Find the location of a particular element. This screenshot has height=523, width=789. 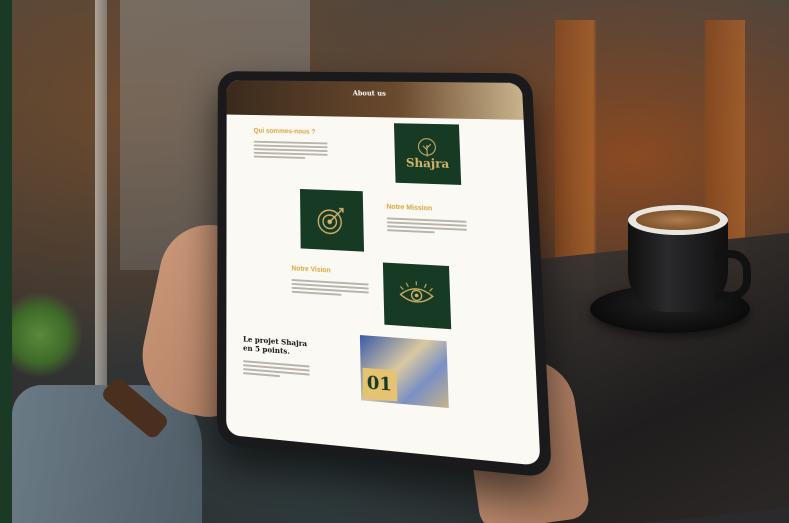

target-icon is located at coordinates (331, 220).